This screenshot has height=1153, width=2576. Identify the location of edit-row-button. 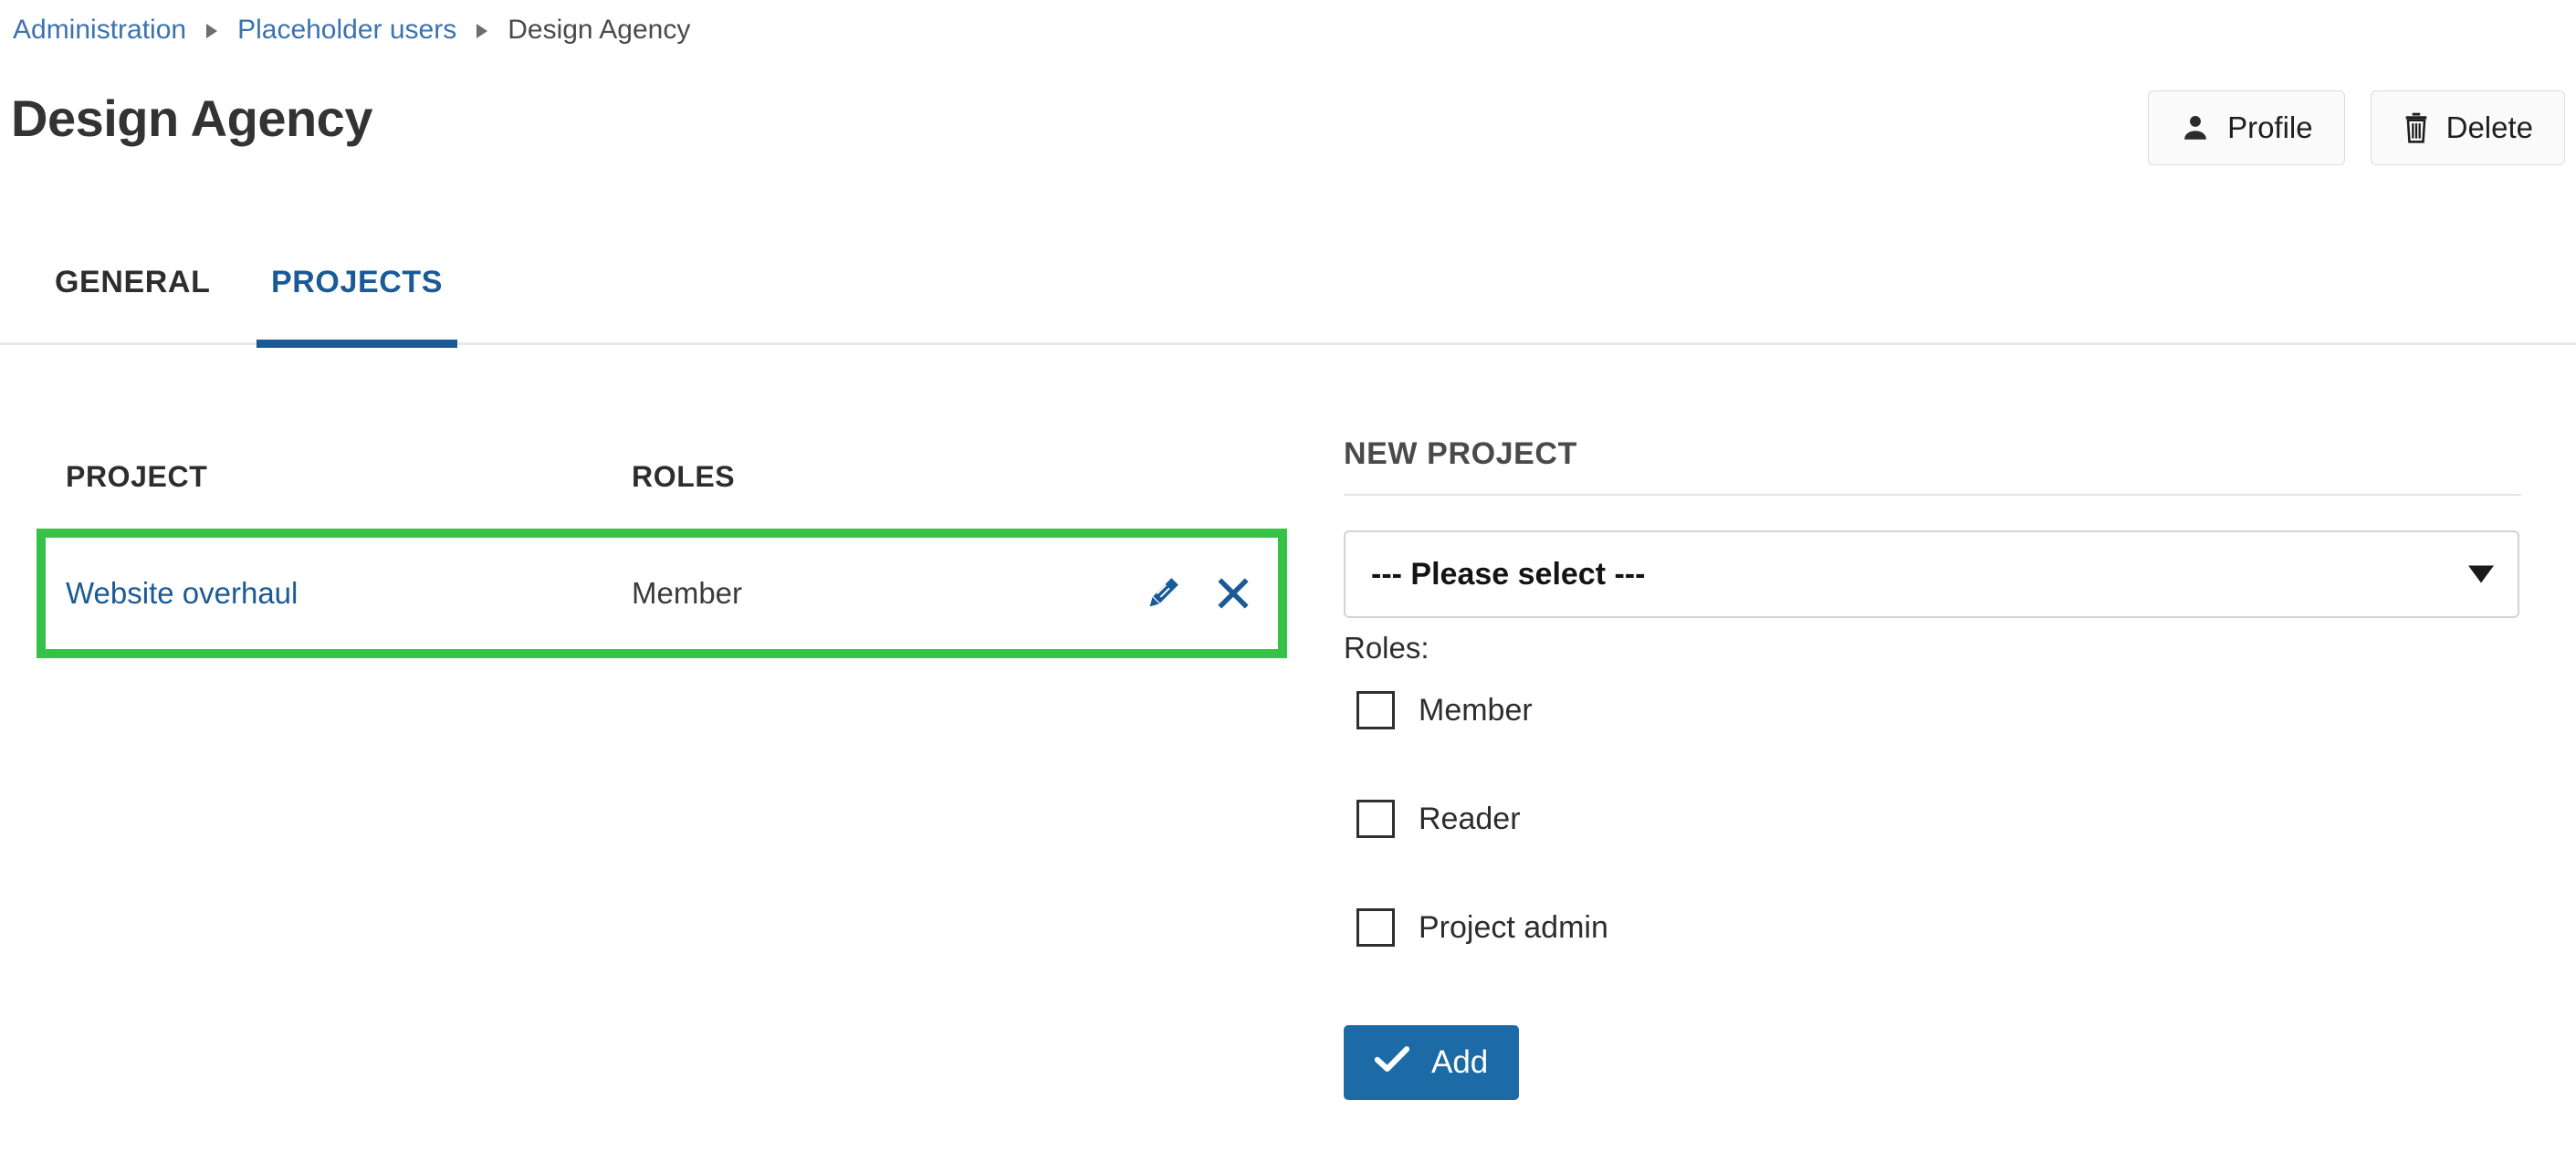
(1163, 594).